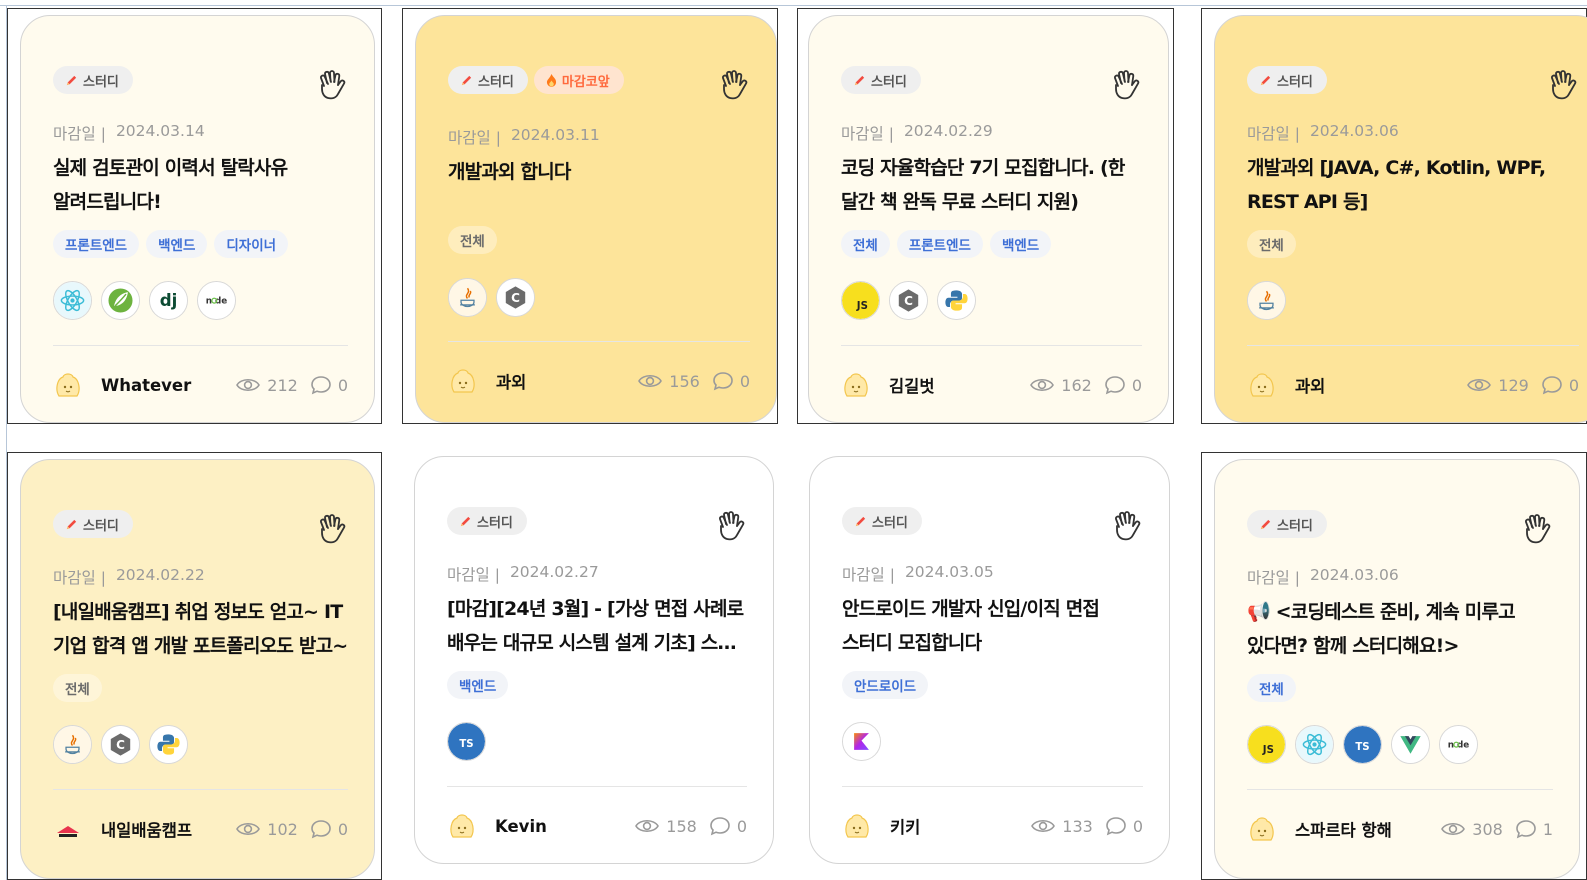 The width and height of the screenshot is (1587, 880). Describe the element at coordinates (1413, 185) in the screenshot. I see `card-title: 개발과외 [JAVA, C#, Kotlin, WPF, REST API 등]` at that location.